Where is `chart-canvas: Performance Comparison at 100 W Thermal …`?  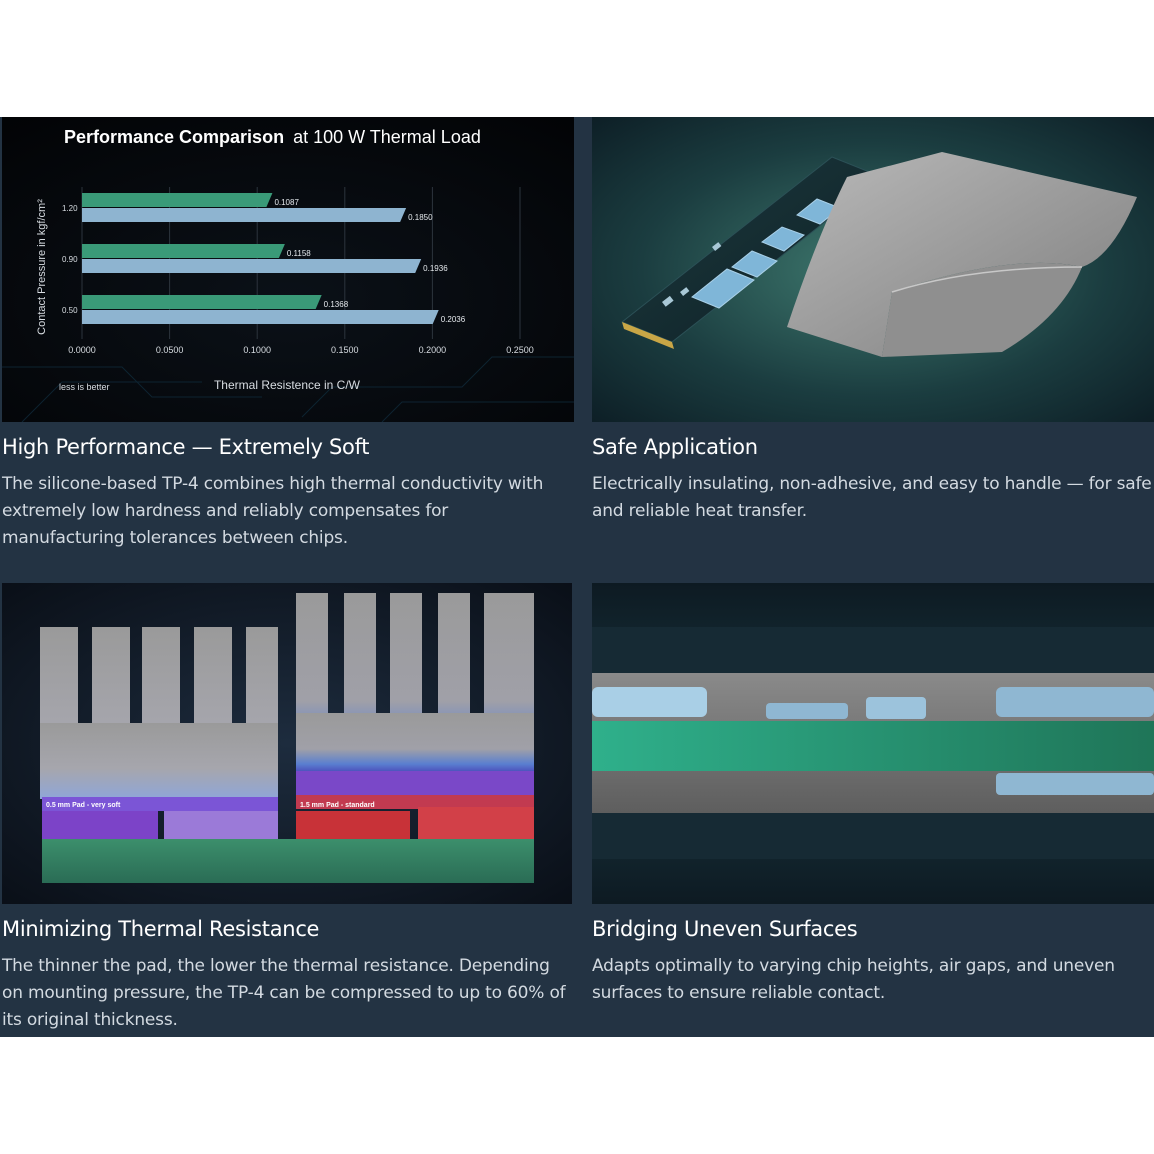 chart-canvas: Performance Comparison at 100 W Thermal … is located at coordinates (288, 269).